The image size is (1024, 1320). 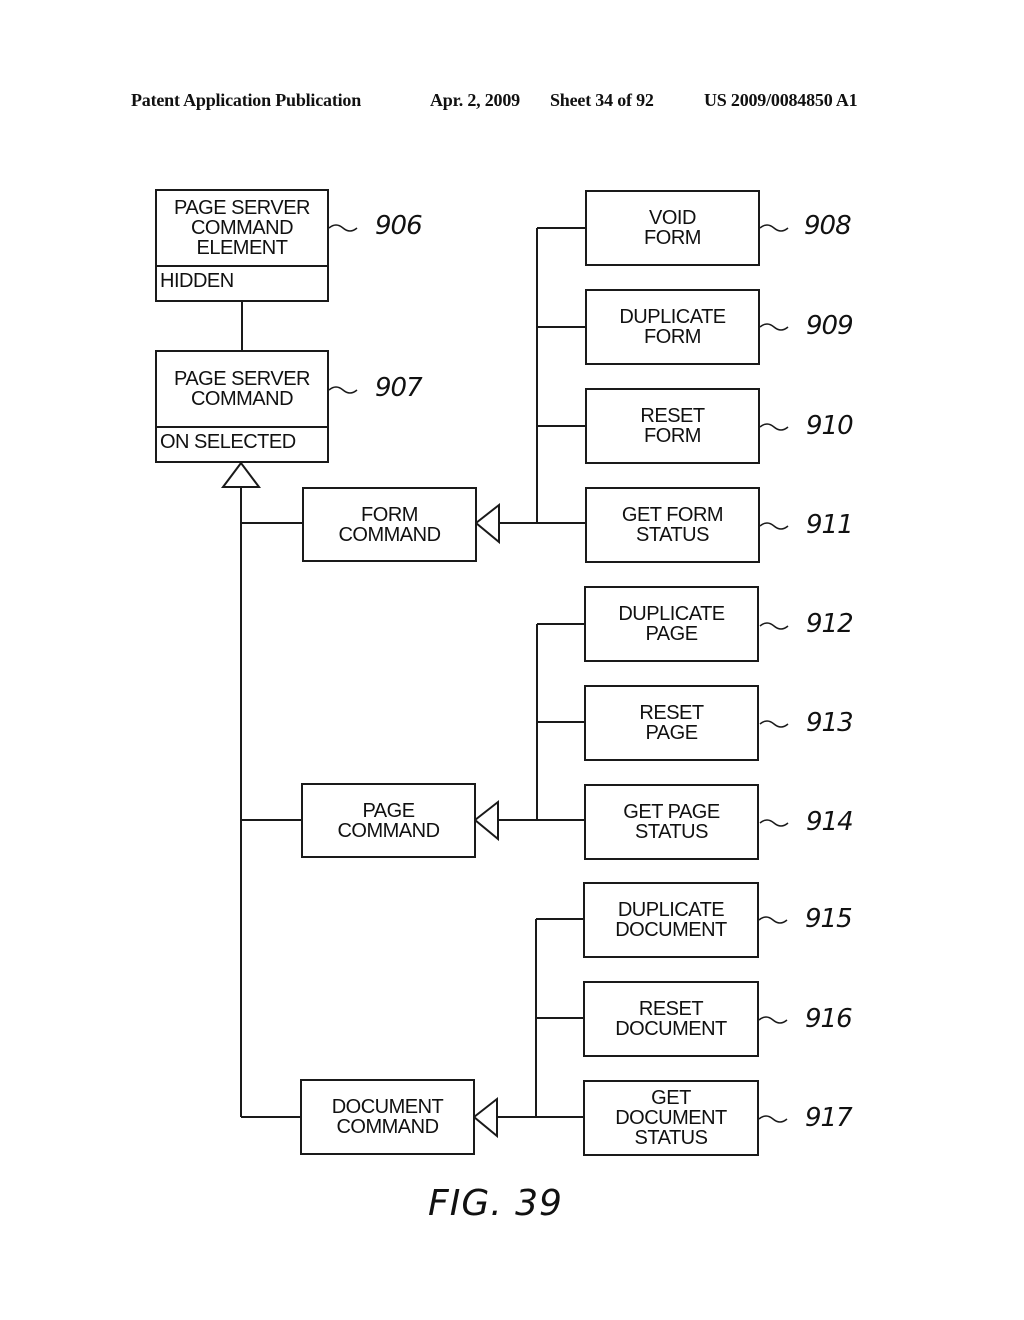 What do you see at coordinates (828, 226) in the screenshot?
I see `reference-numeral: 908` at bounding box center [828, 226].